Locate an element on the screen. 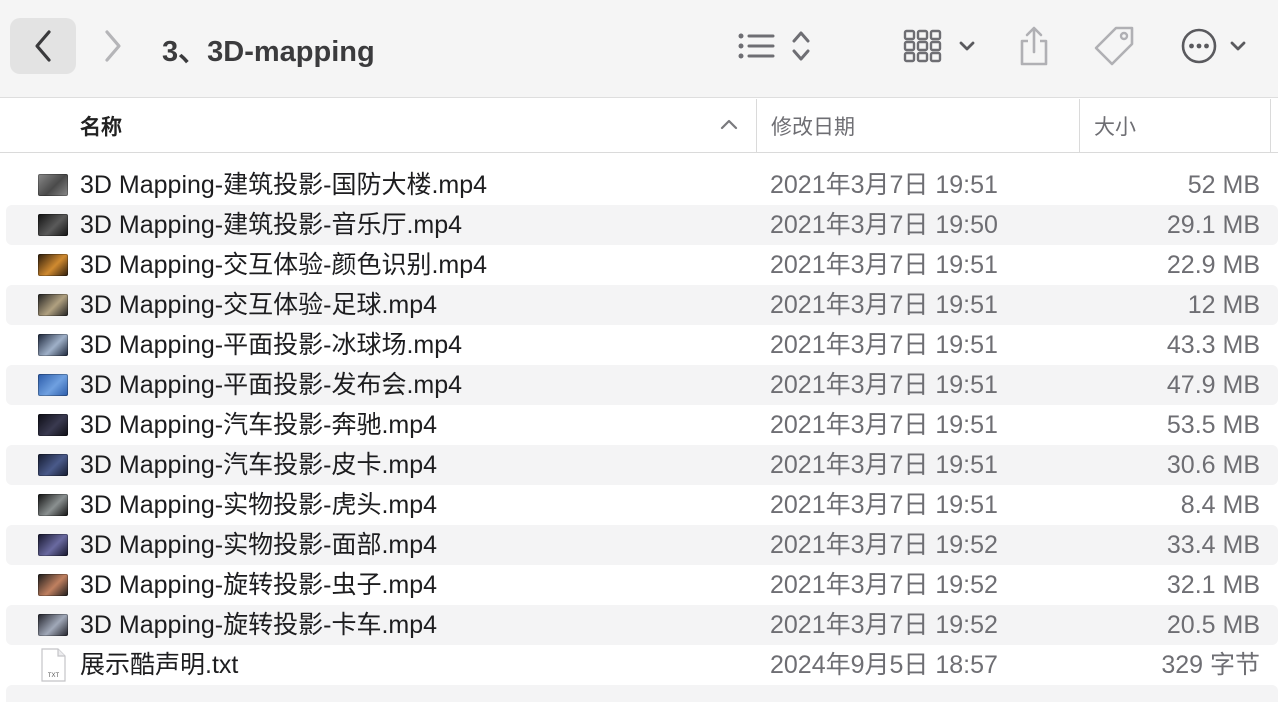 The width and height of the screenshot is (1278, 702). file-size: 53.5 MB is located at coordinates (1213, 425).